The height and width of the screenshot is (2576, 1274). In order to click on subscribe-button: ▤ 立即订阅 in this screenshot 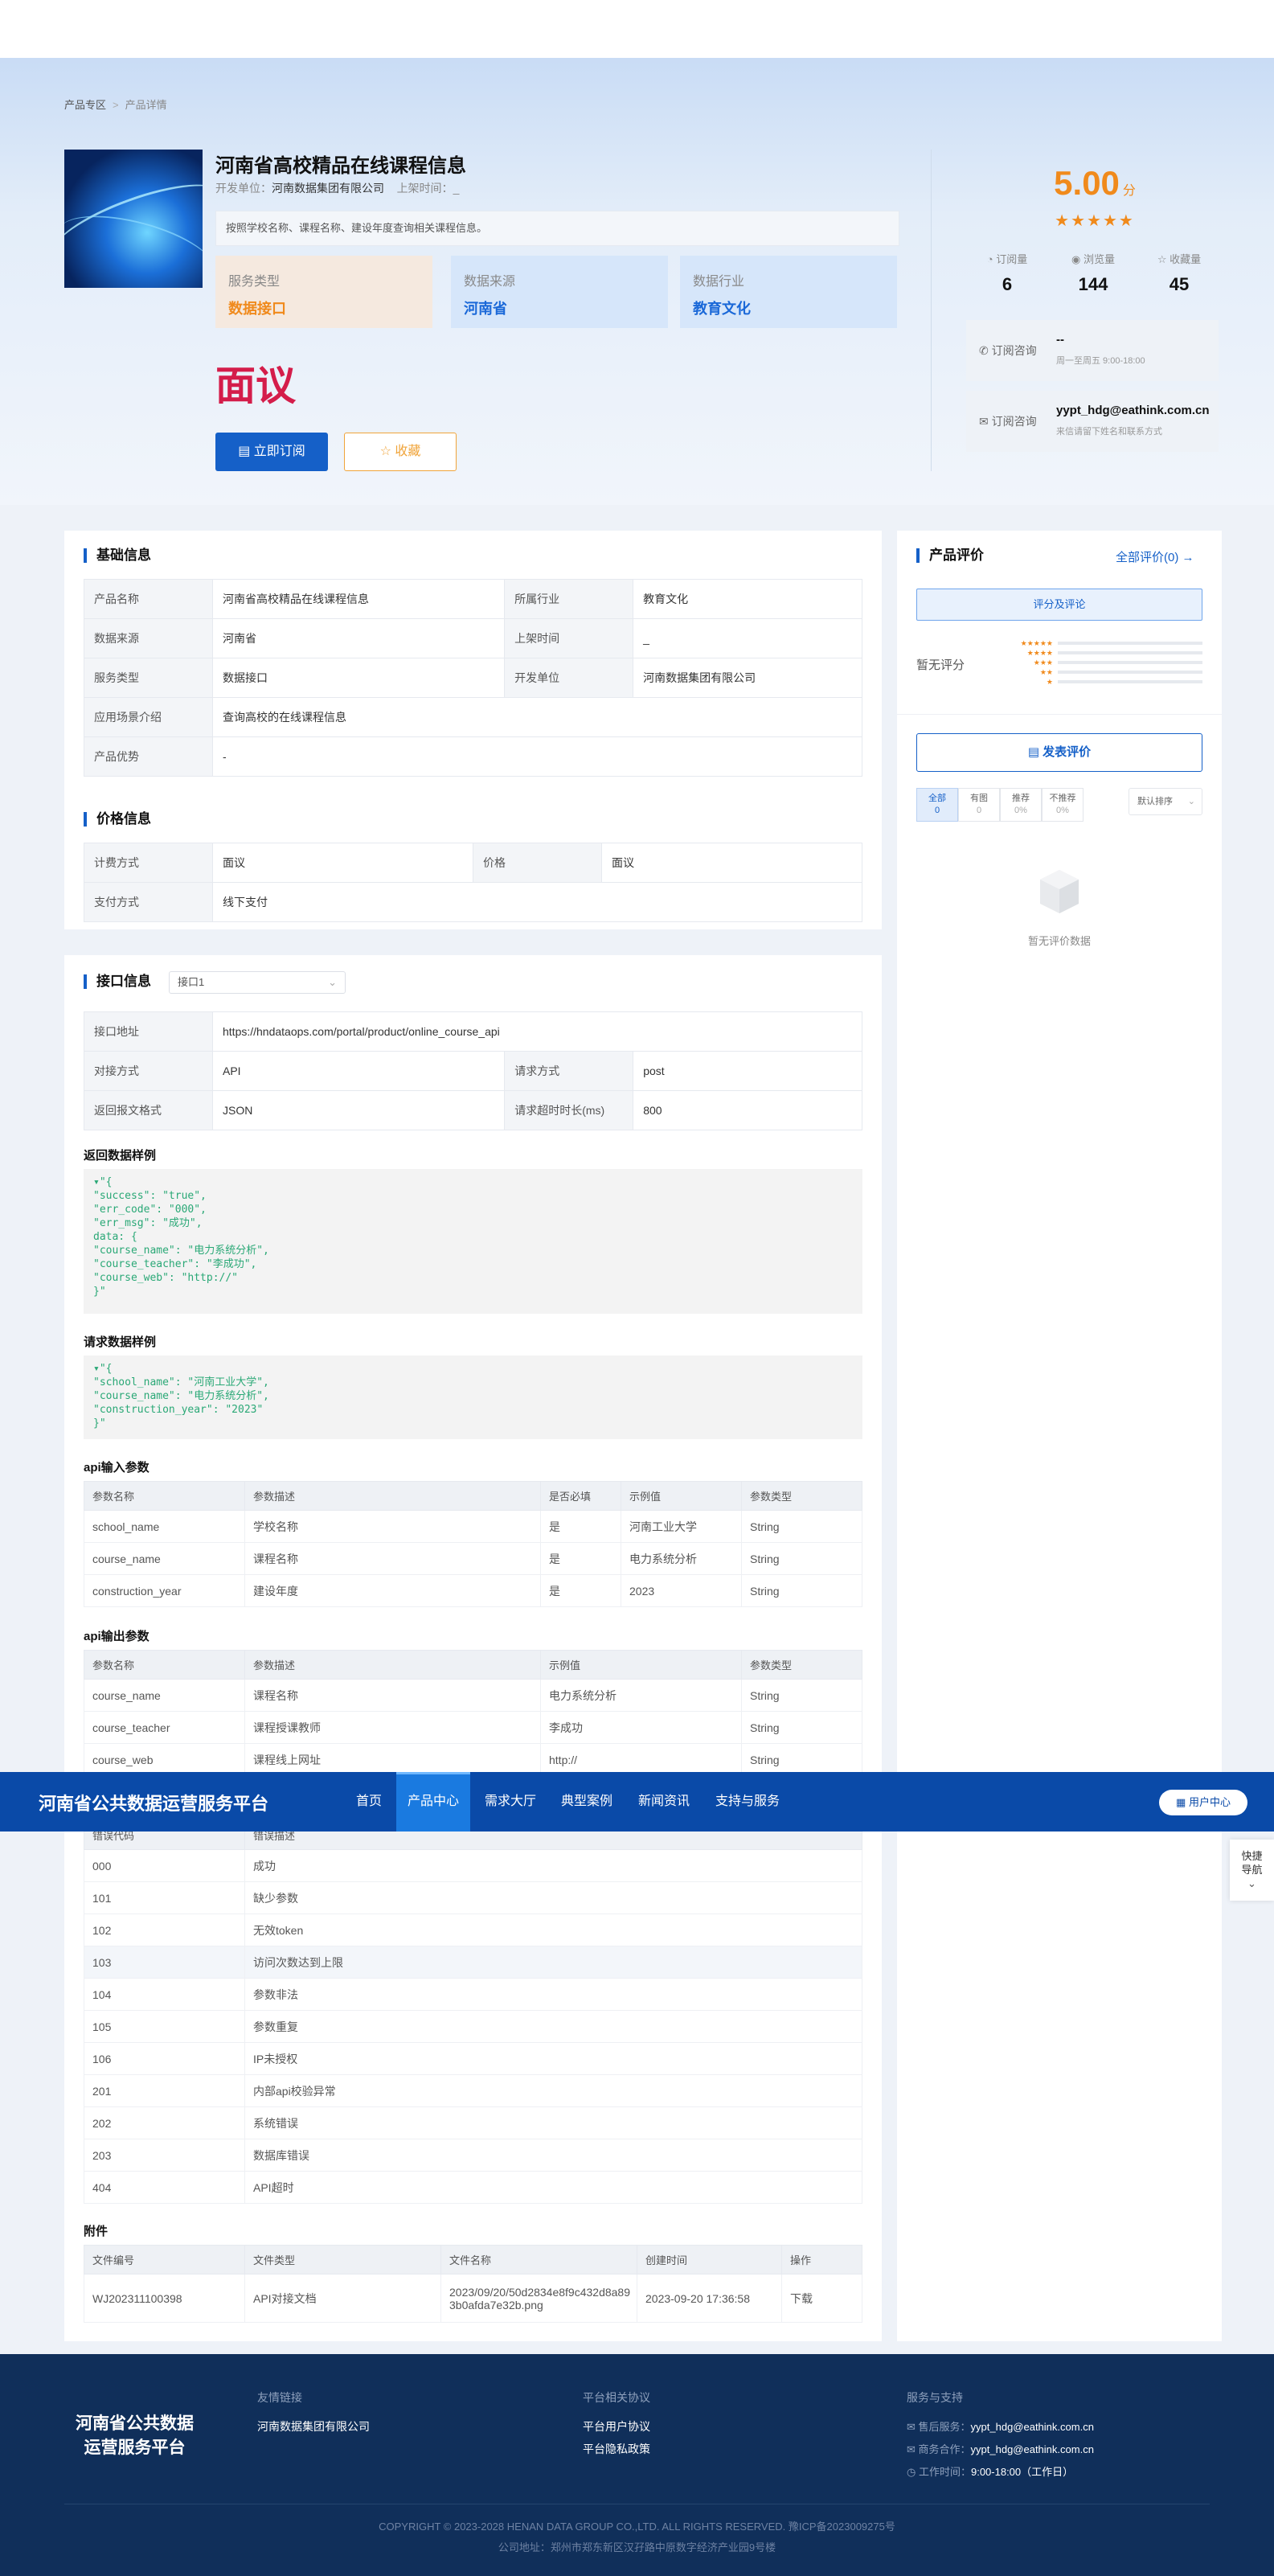, I will do `click(271, 452)`.